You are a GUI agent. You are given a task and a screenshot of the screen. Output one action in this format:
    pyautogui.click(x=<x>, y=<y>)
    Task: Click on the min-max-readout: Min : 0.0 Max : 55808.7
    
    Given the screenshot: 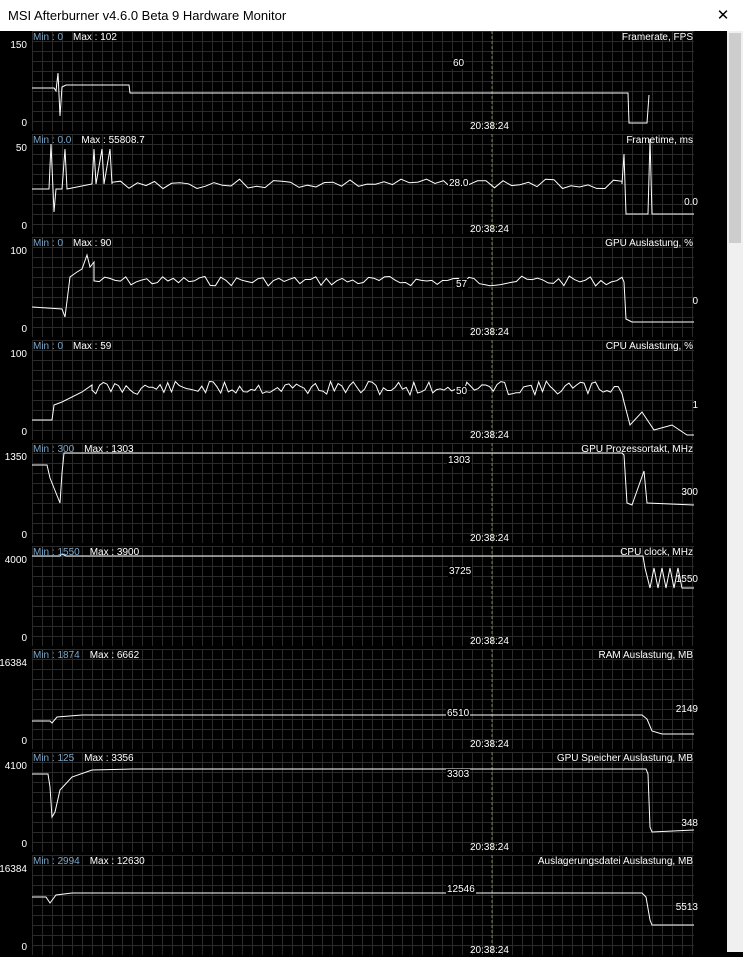 What is the action you would take?
    pyautogui.click(x=89, y=140)
    